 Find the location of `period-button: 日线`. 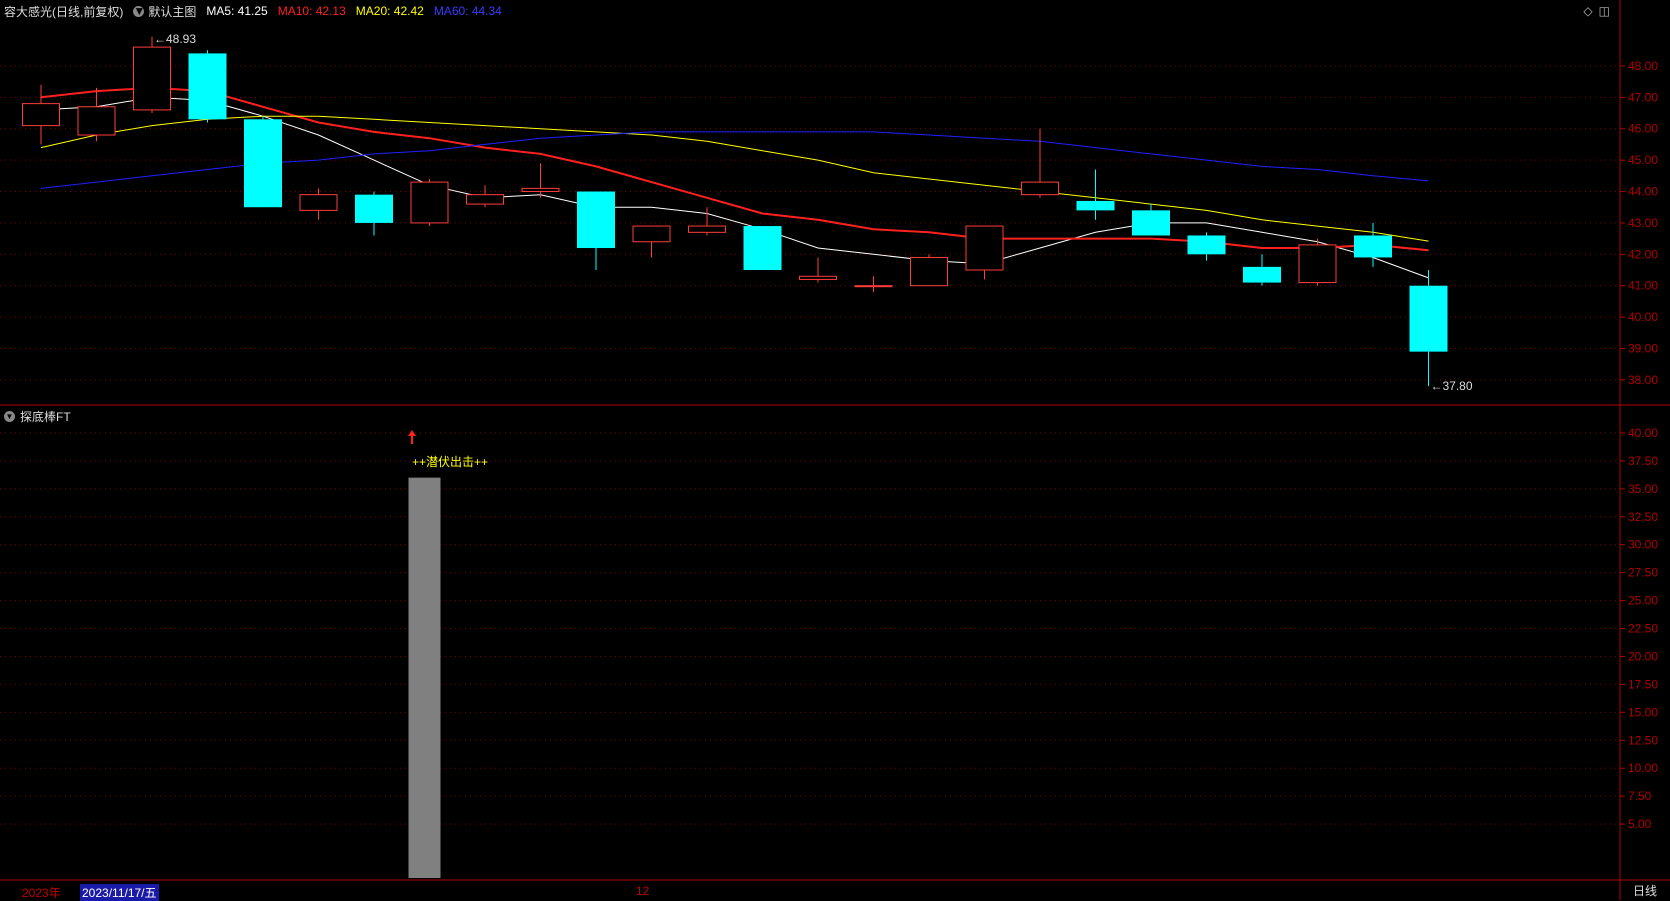

period-button: 日线 is located at coordinates (1645, 891).